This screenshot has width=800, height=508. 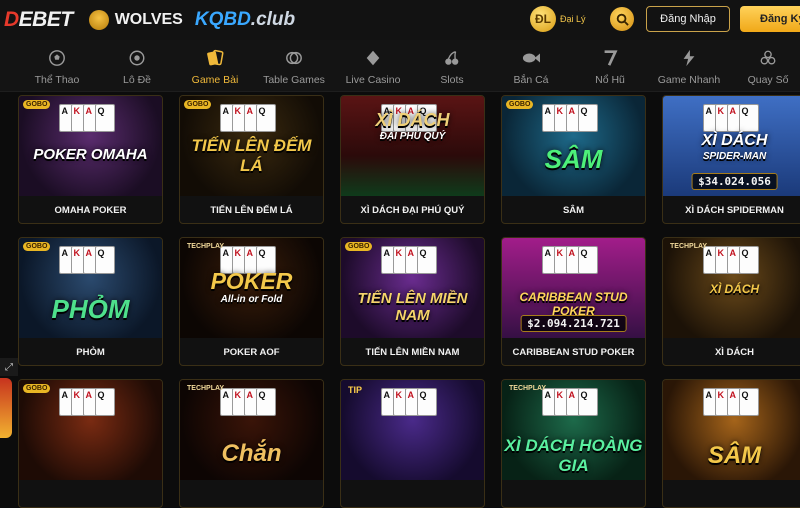 I want to click on thumbnail-subtitle: SPIDER-MAN, so click(x=734, y=156).